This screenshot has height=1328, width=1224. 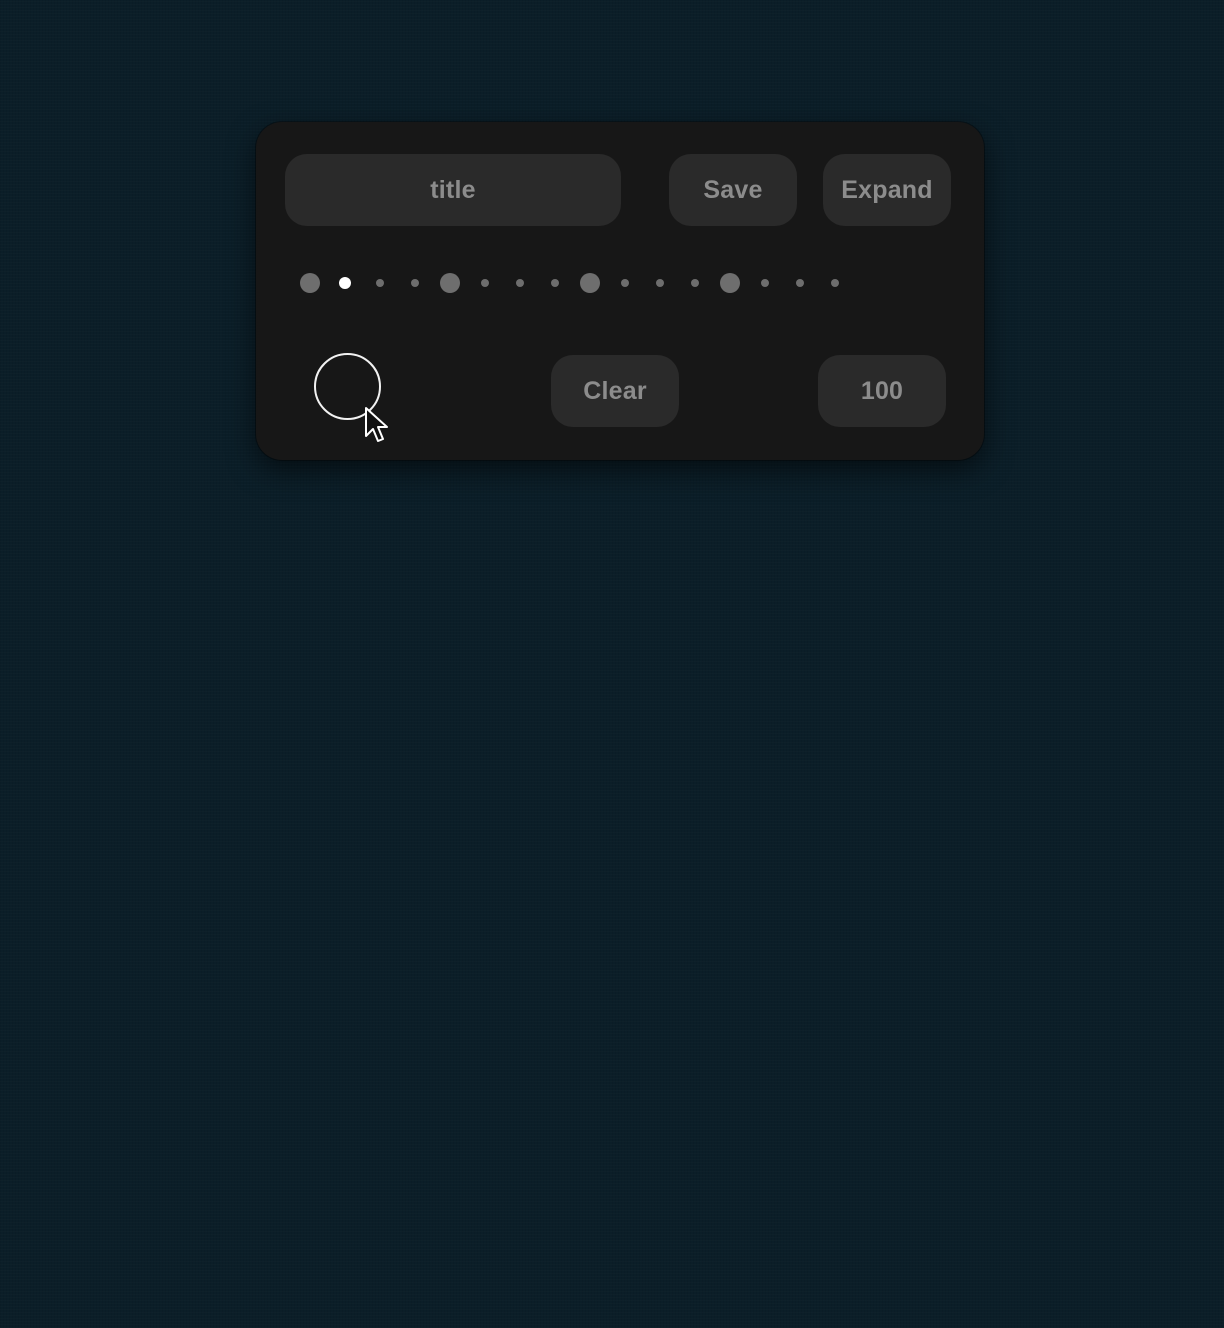 I want to click on dot-slider, so click(x=620, y=284).